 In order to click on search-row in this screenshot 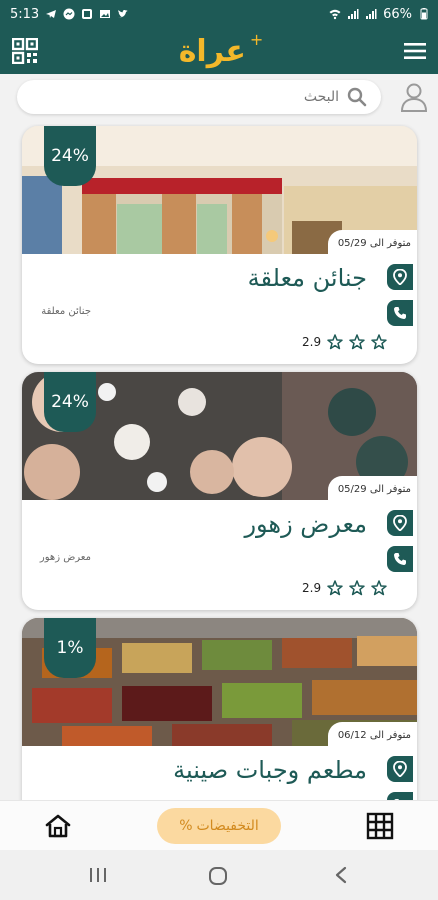, I will do `click(219, 98)`.